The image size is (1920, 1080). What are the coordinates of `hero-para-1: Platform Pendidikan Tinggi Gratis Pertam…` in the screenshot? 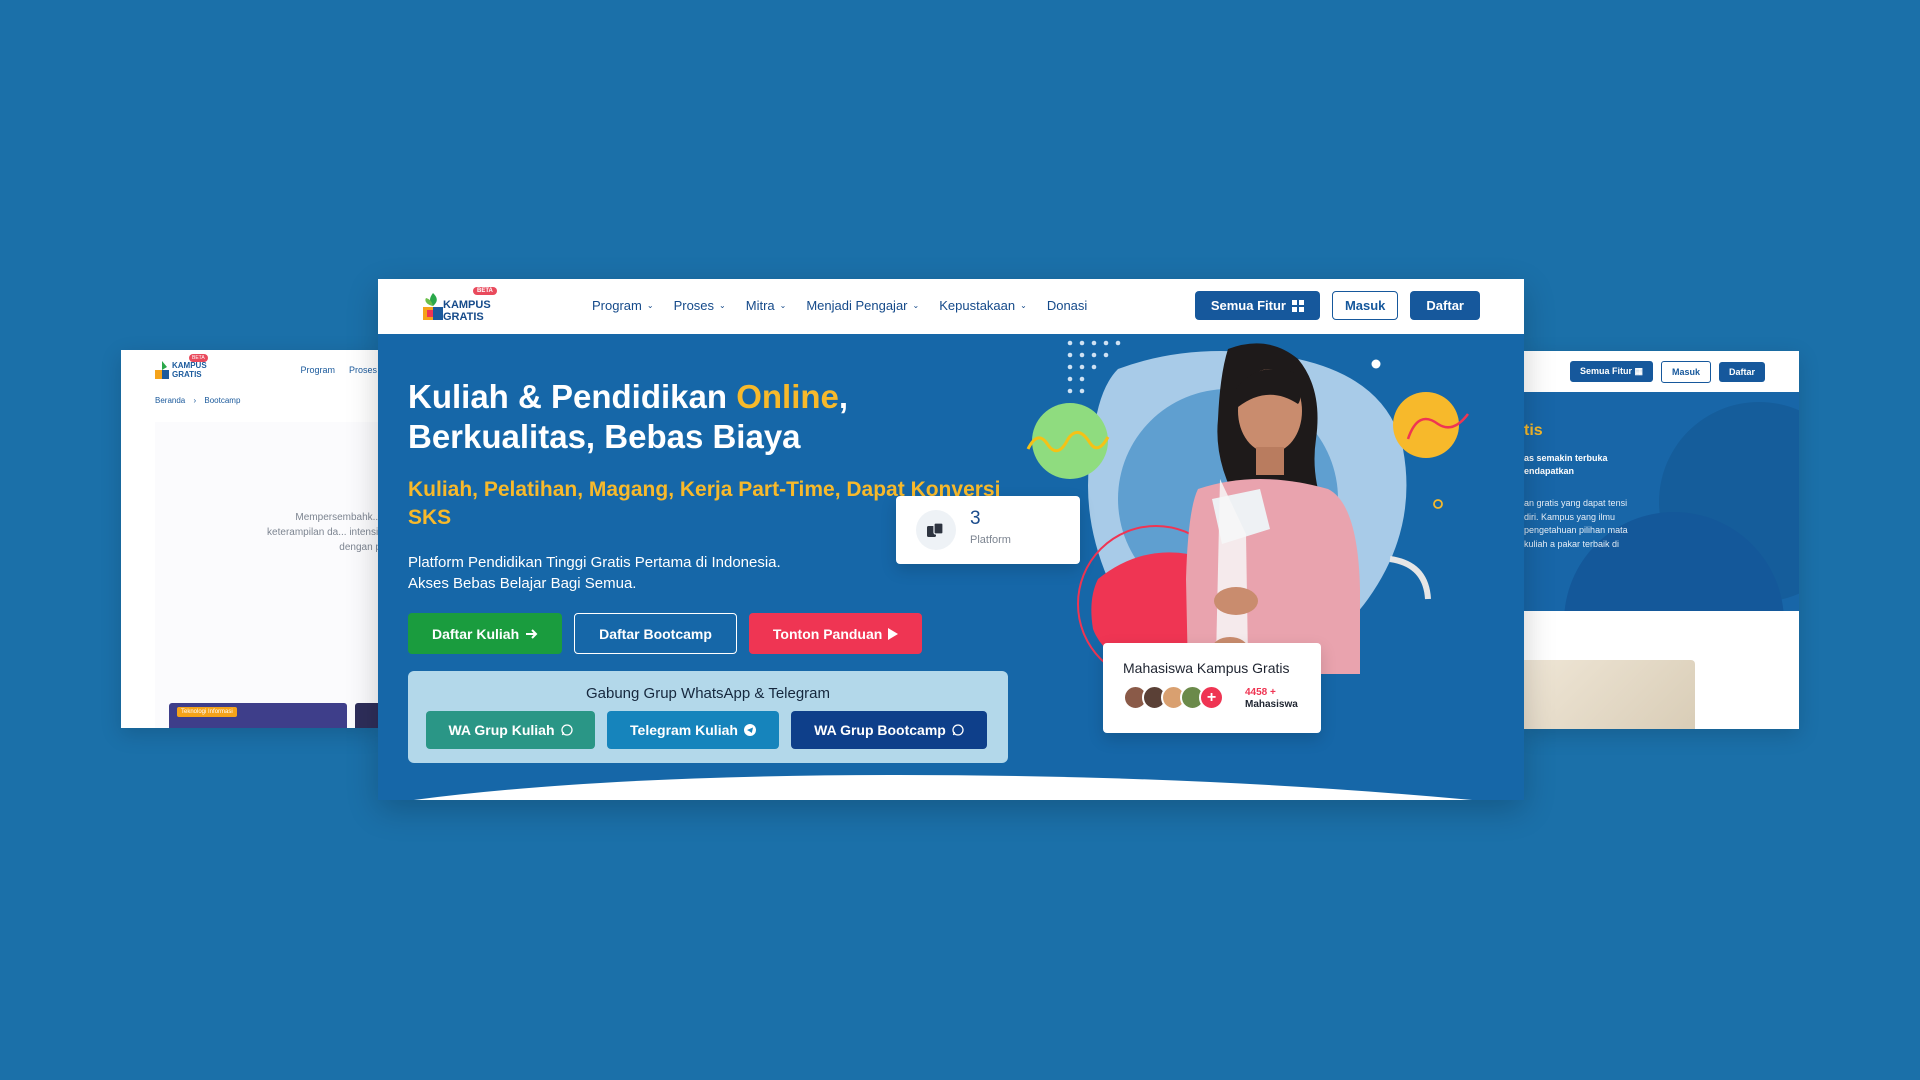 It's located at (594, 562).